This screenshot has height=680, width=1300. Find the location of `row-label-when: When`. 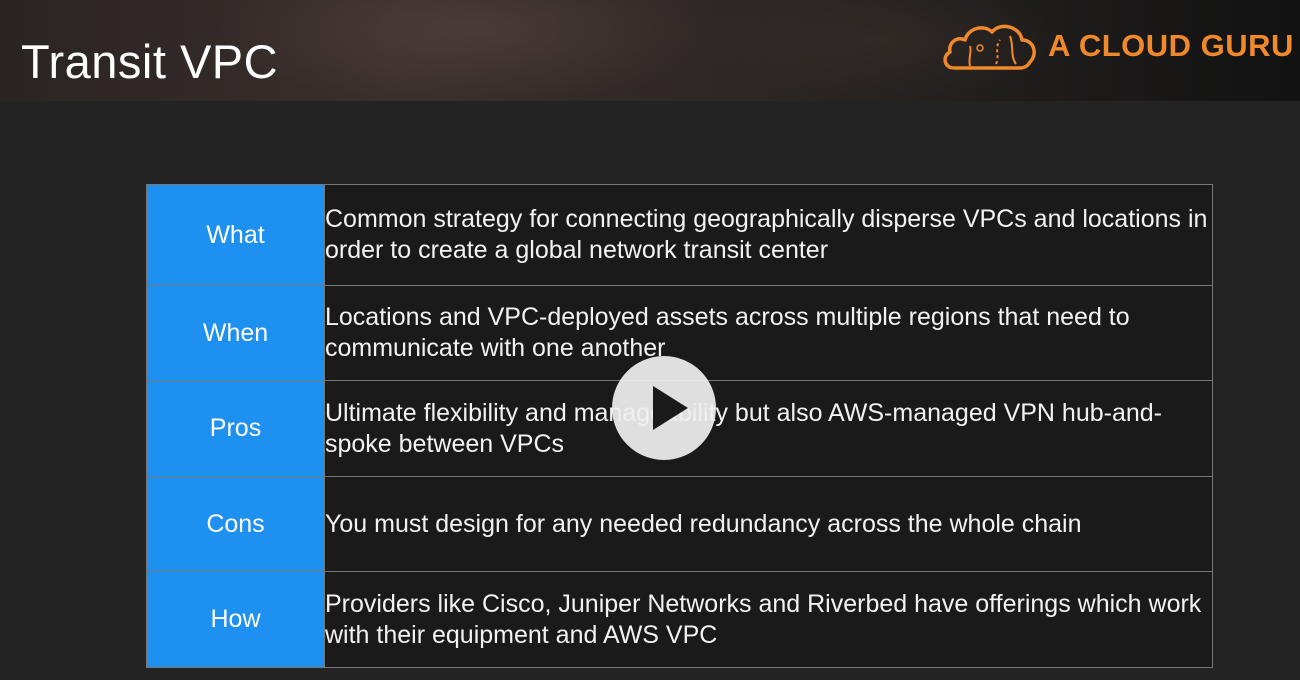

row-label-when: When is located at coordinates (235, 333).